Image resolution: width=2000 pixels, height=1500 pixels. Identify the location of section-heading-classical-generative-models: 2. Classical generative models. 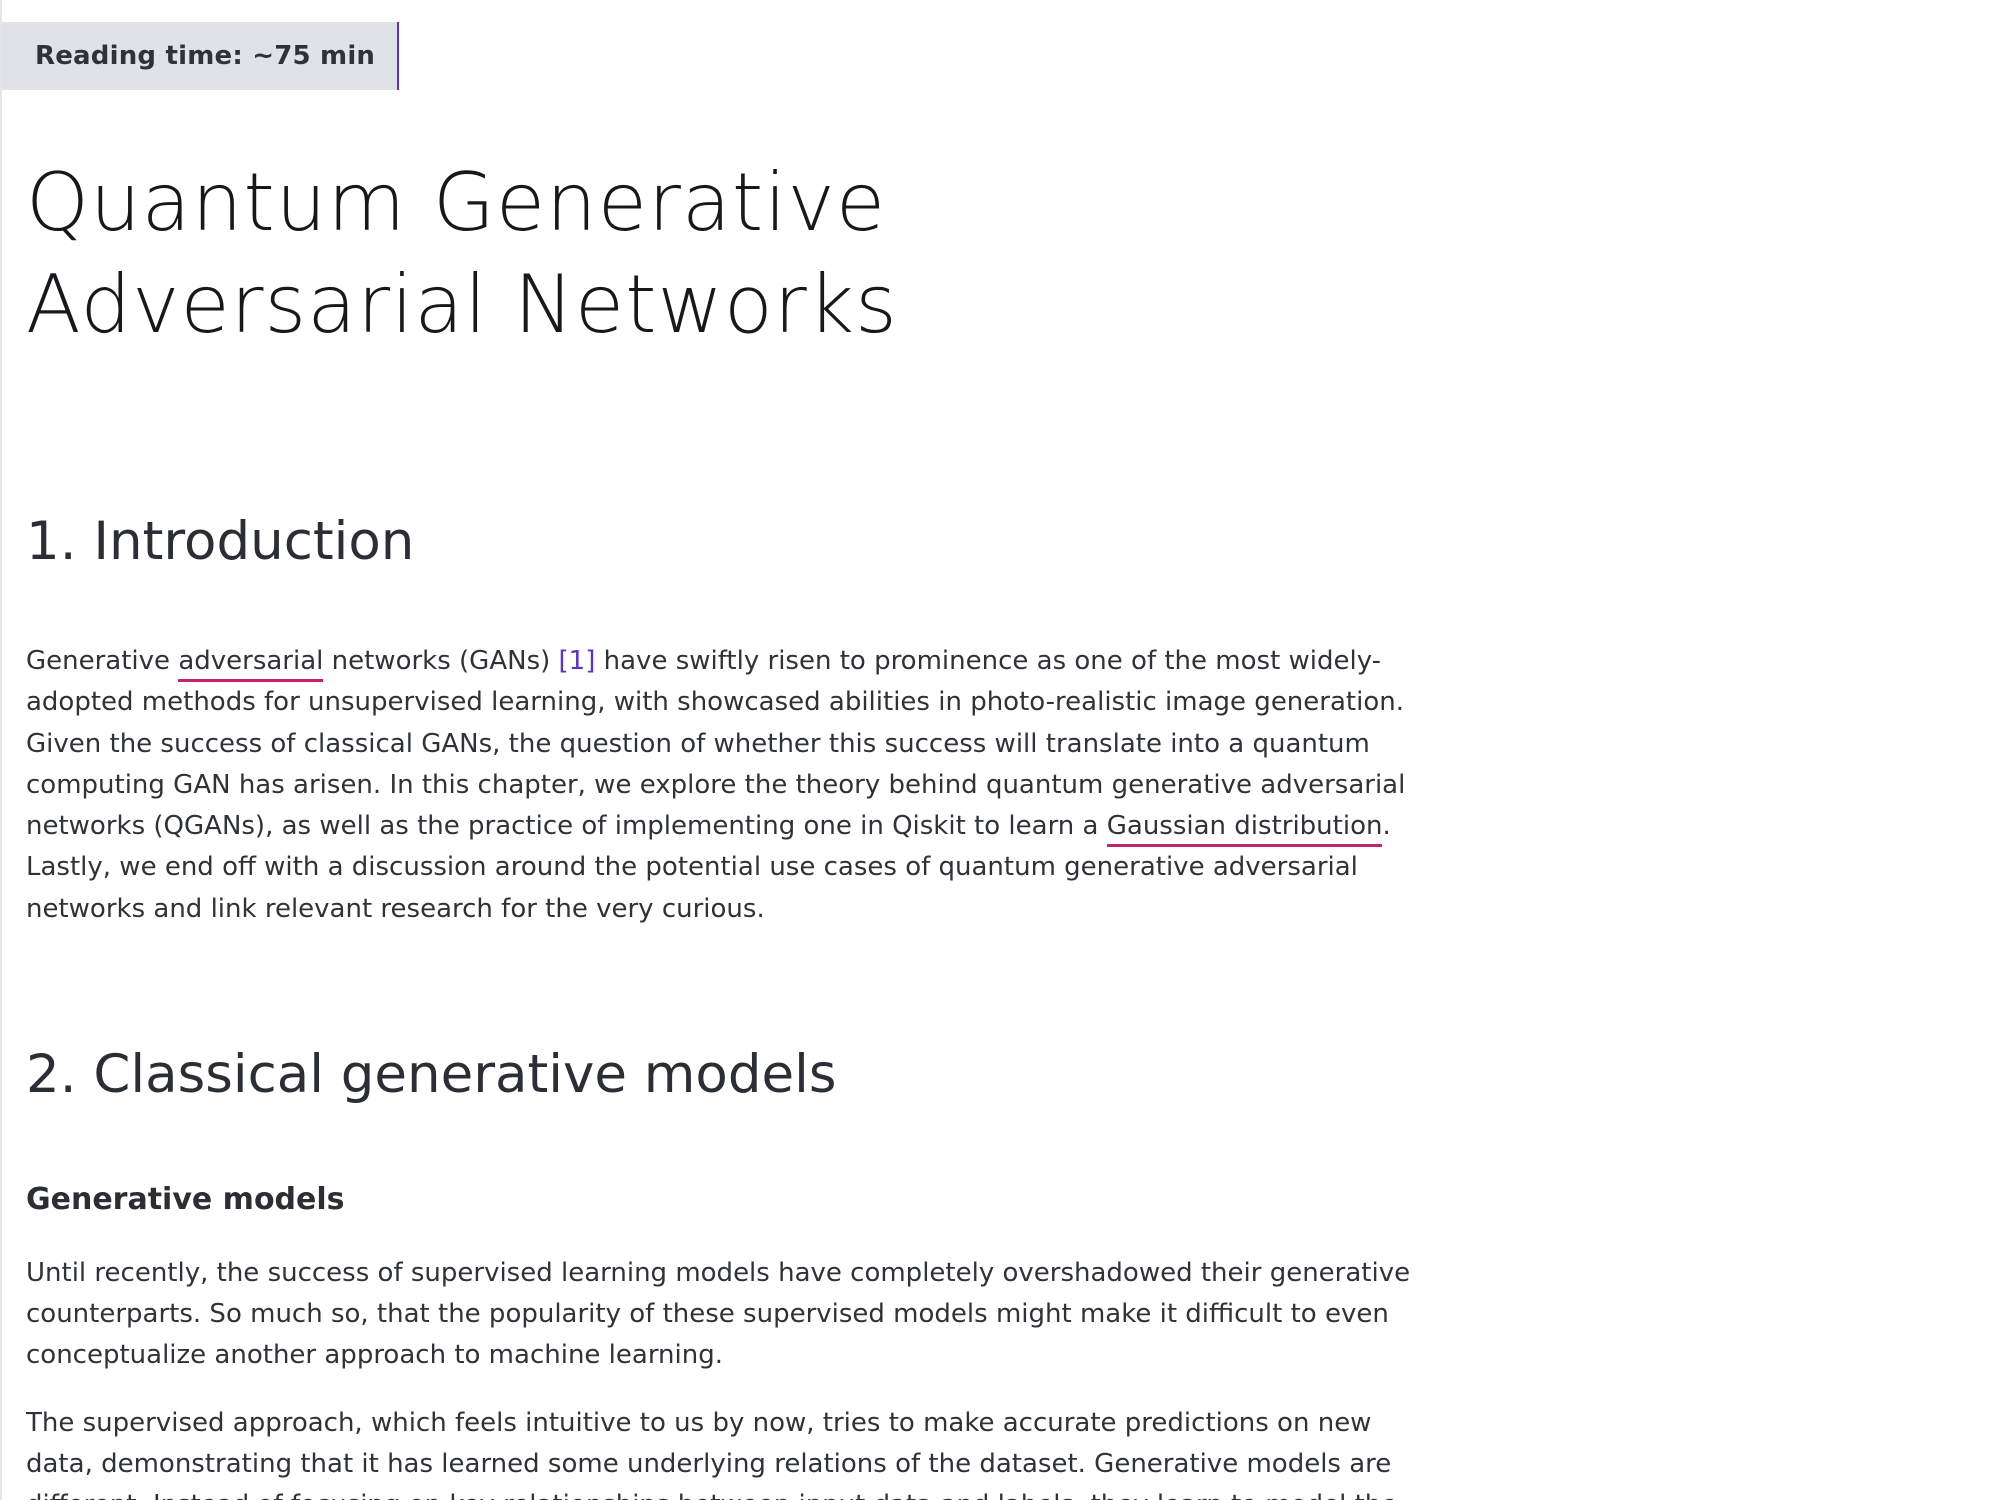
(431, 1074).